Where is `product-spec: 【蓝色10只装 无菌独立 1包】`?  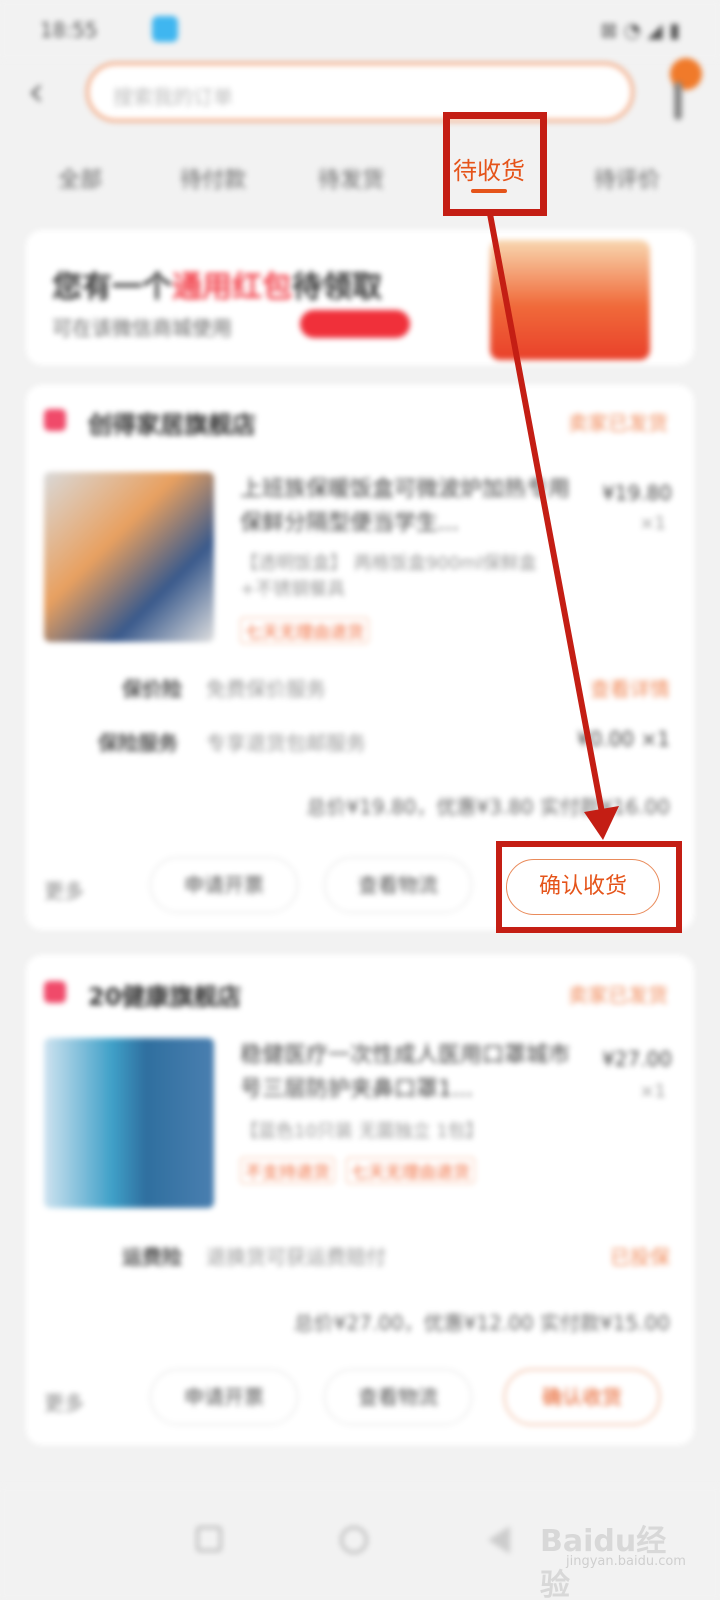
product-spec: 【蓝色10只装 无菌独立 1包】 is located at coordinates (362, 1131).